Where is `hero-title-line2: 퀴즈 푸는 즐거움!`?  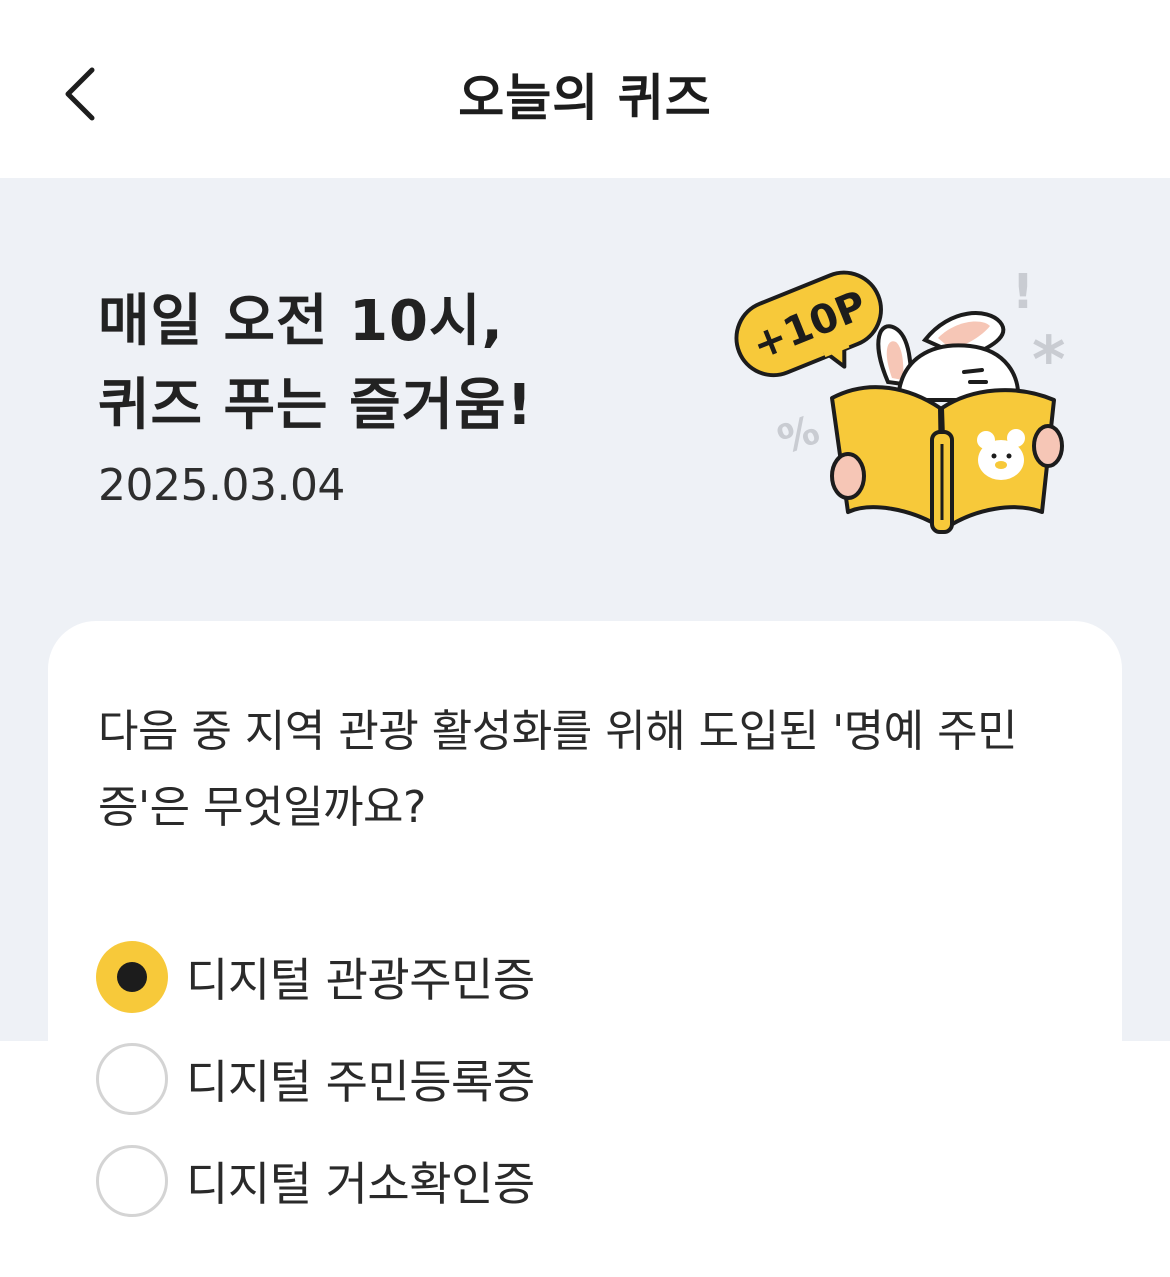 hero-title-line2: 퀴즈 푸는 즐거움! is located at coordinates (316, 405).